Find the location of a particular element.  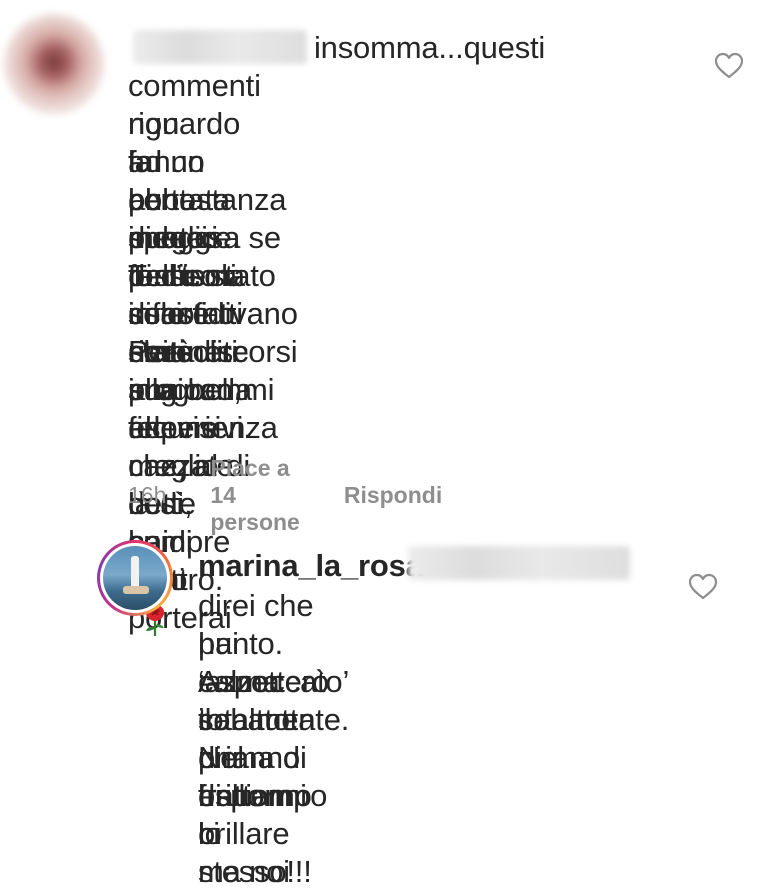

avatar-photo is located at coordinates (135, 578).